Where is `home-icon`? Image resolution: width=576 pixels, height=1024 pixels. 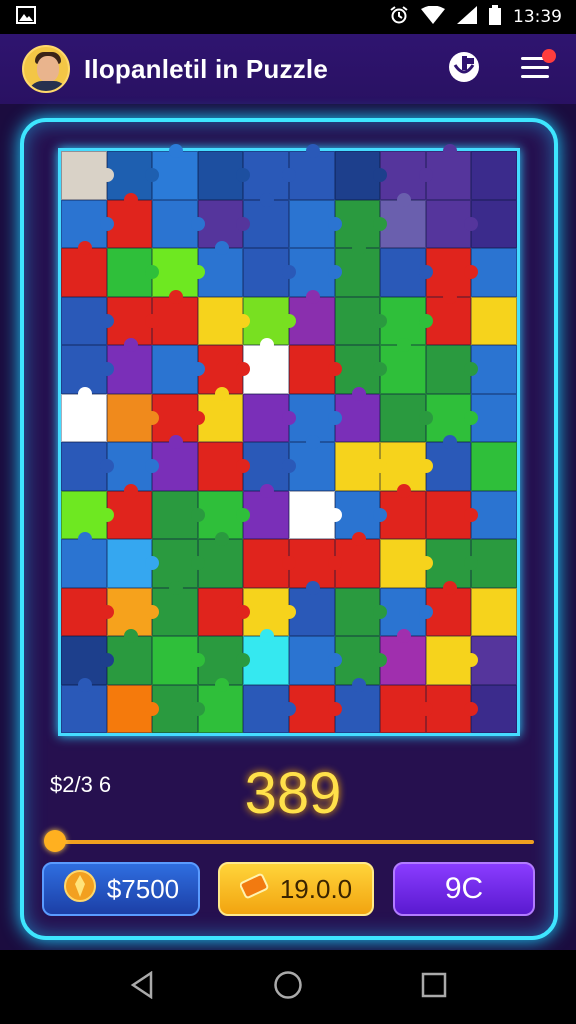 home-icon is located at coordinates (288, 987).